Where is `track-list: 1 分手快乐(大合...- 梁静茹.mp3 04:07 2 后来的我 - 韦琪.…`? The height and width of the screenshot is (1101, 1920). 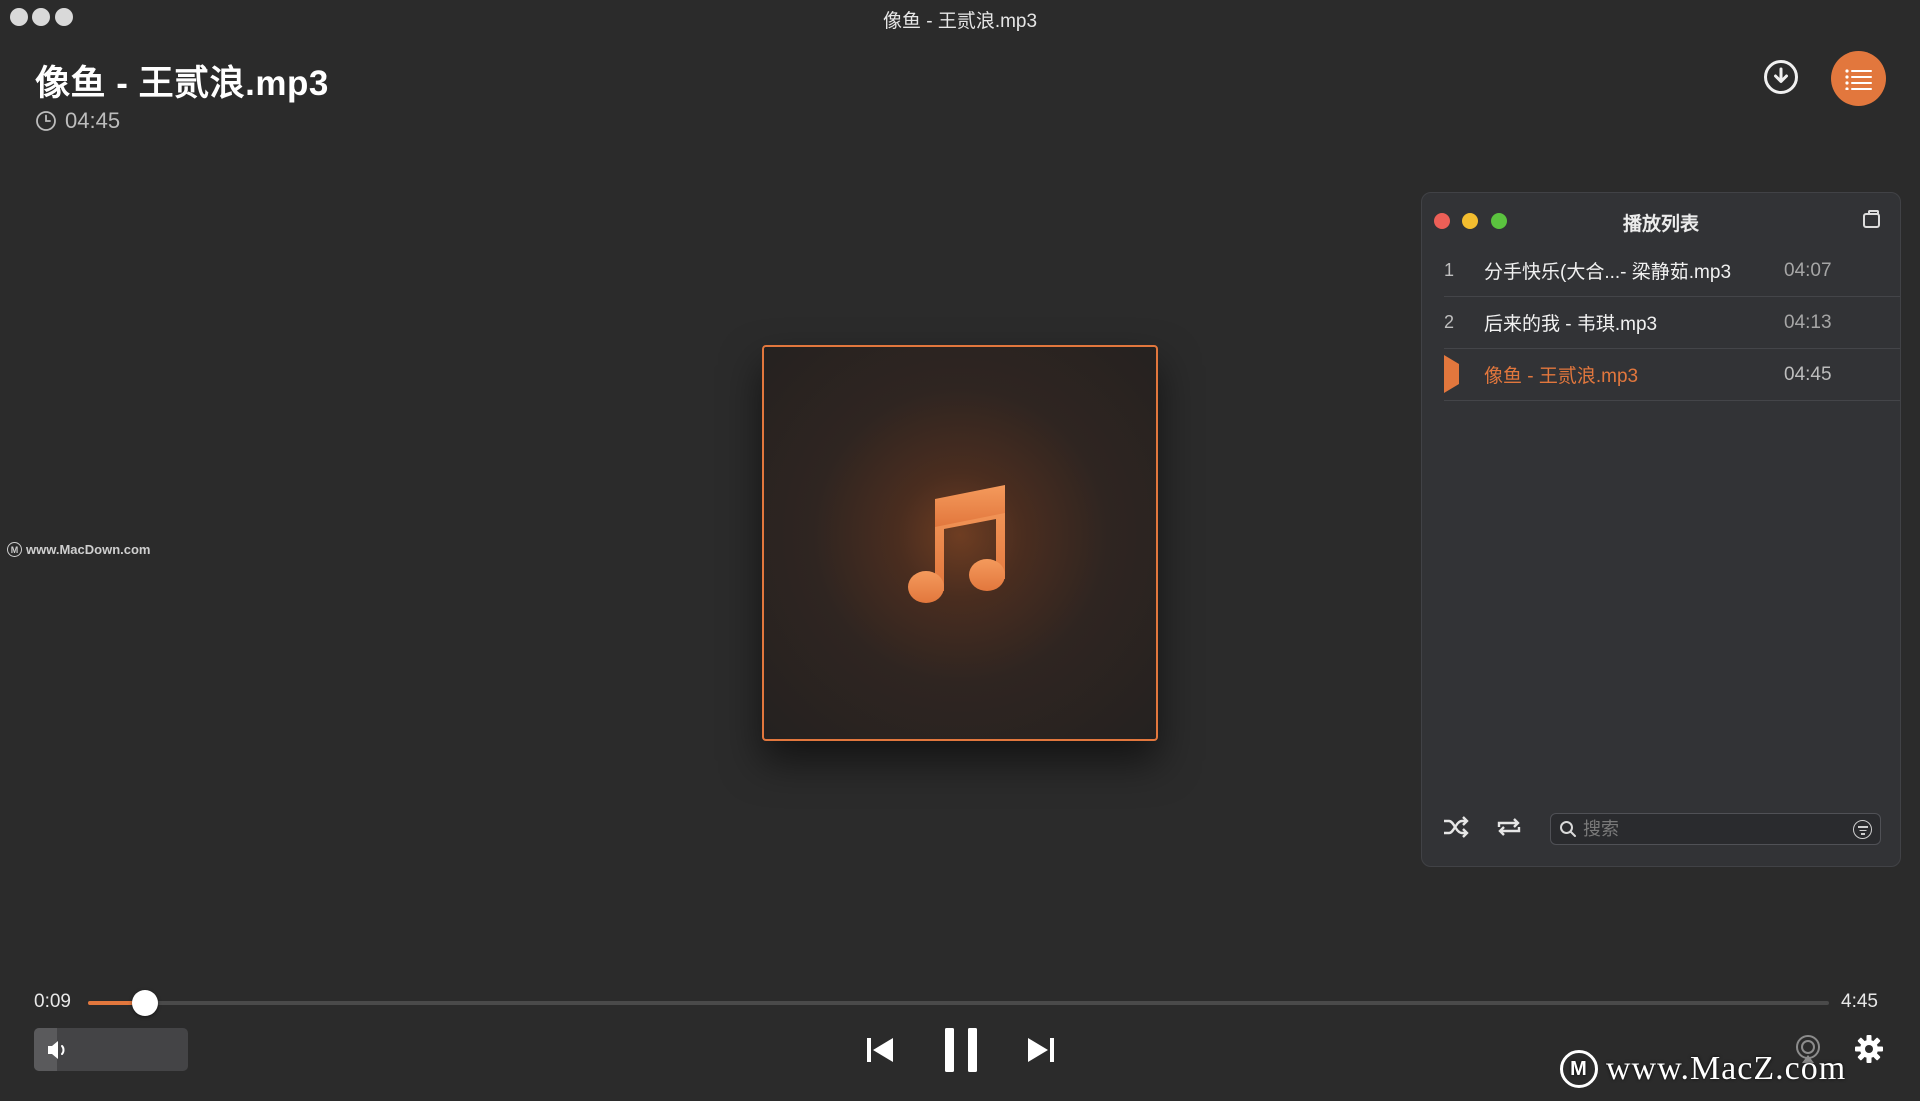 track-list: 1 分手快乐(大合...- 梁静茹.mp3 04:07 2 后来的我 - 韦琪.… is located at coordinates (1661, 323).